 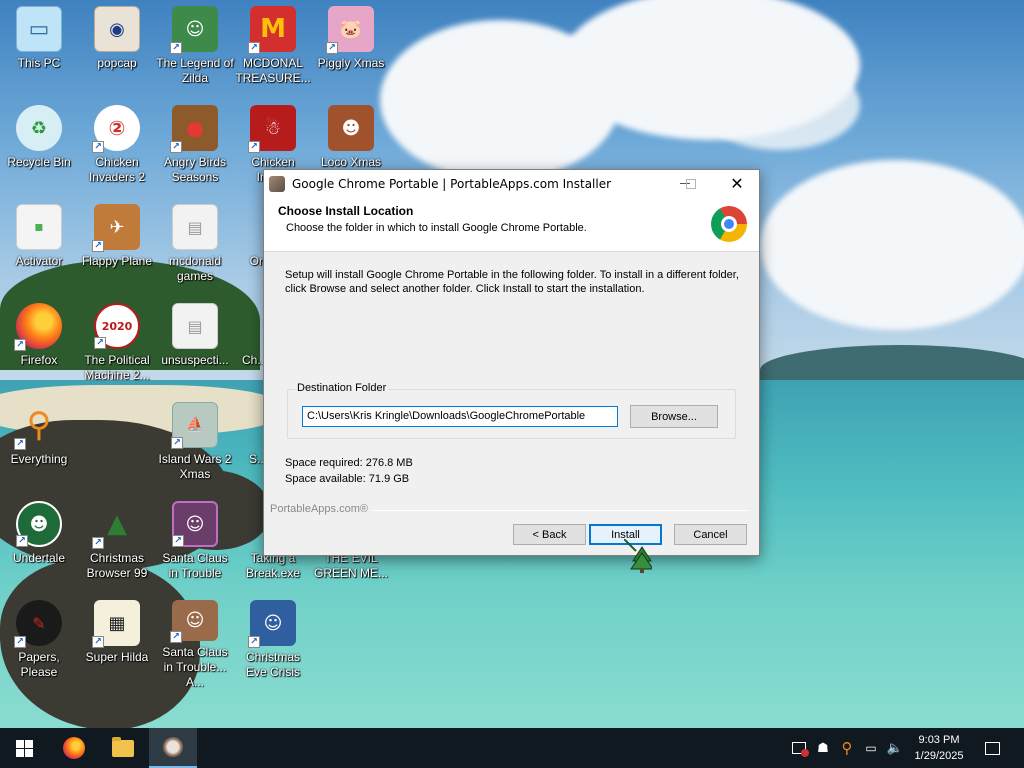 I want to click on maximize-button-disabled, so click(x=691, y=183).